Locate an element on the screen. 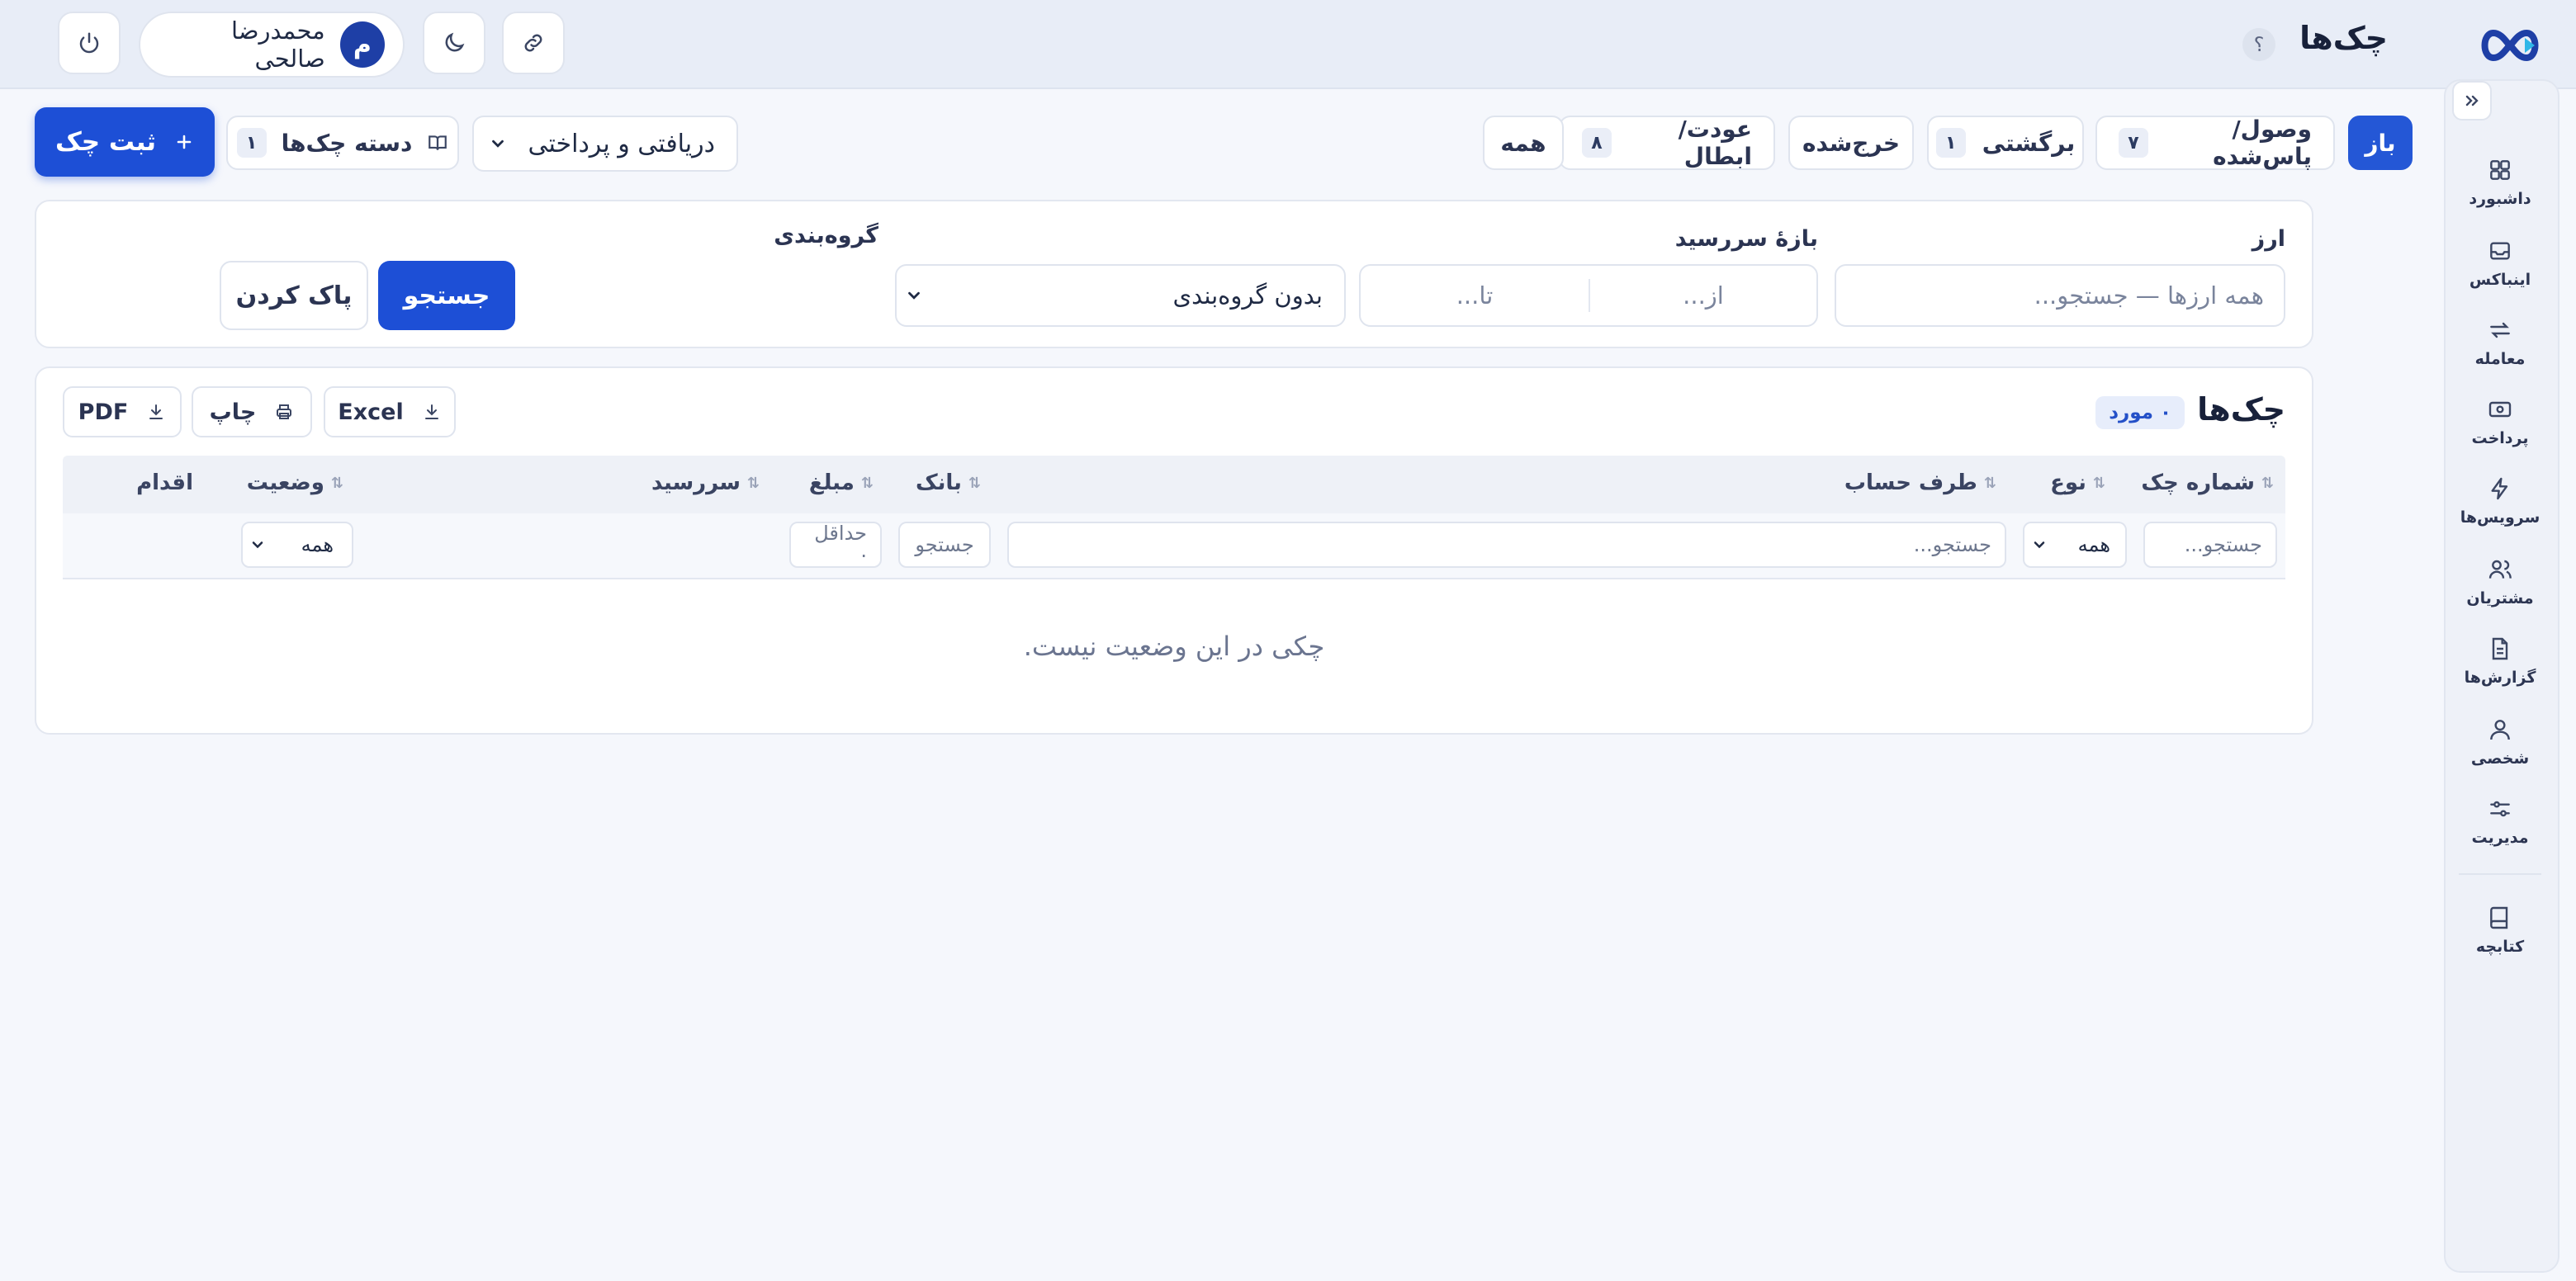  column-header-due: ⇅ سررسید is located at coordinates (705, 482).